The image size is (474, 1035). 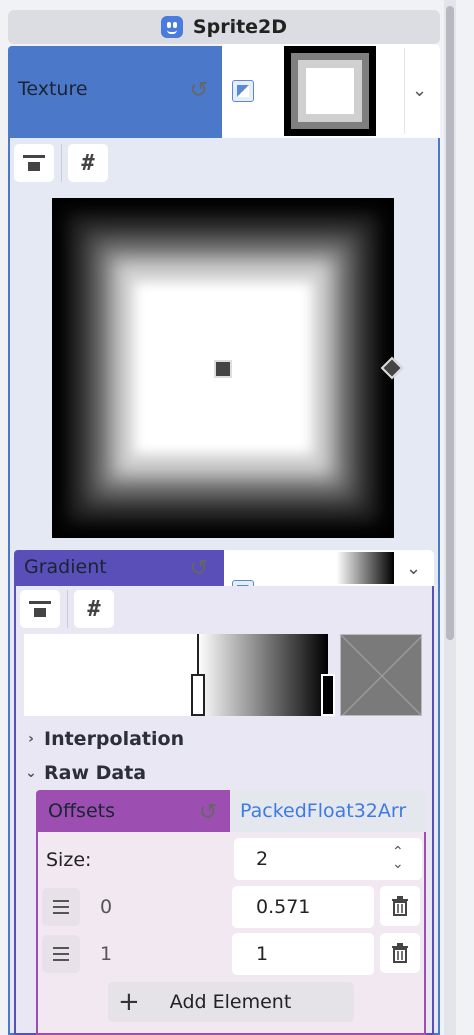 I want to click on row-1-drag-handle-icon, so click(x=61, y=954).